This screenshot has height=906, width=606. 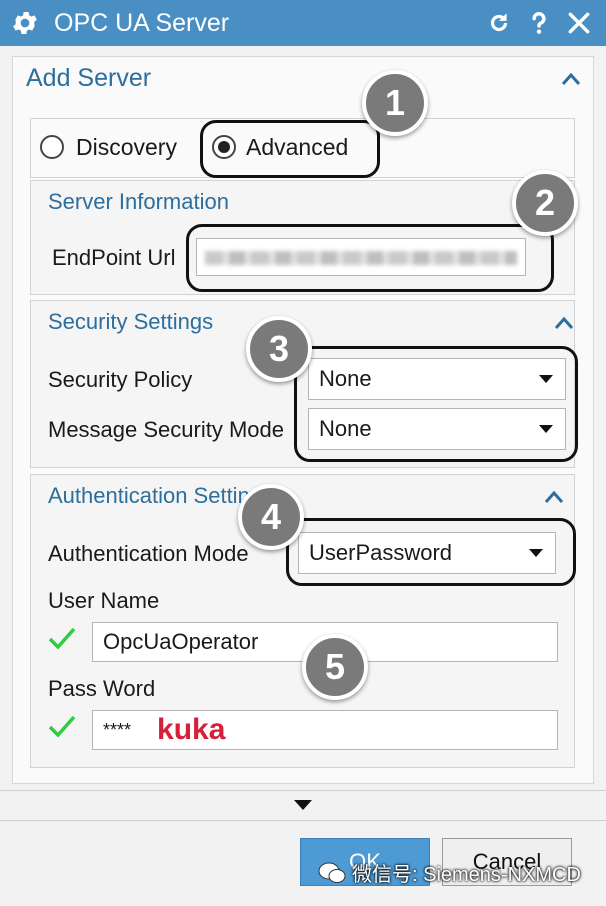 I want to click on watermark-text: 微信号: Siemens-NXMCD, so click(x=466, y=875).